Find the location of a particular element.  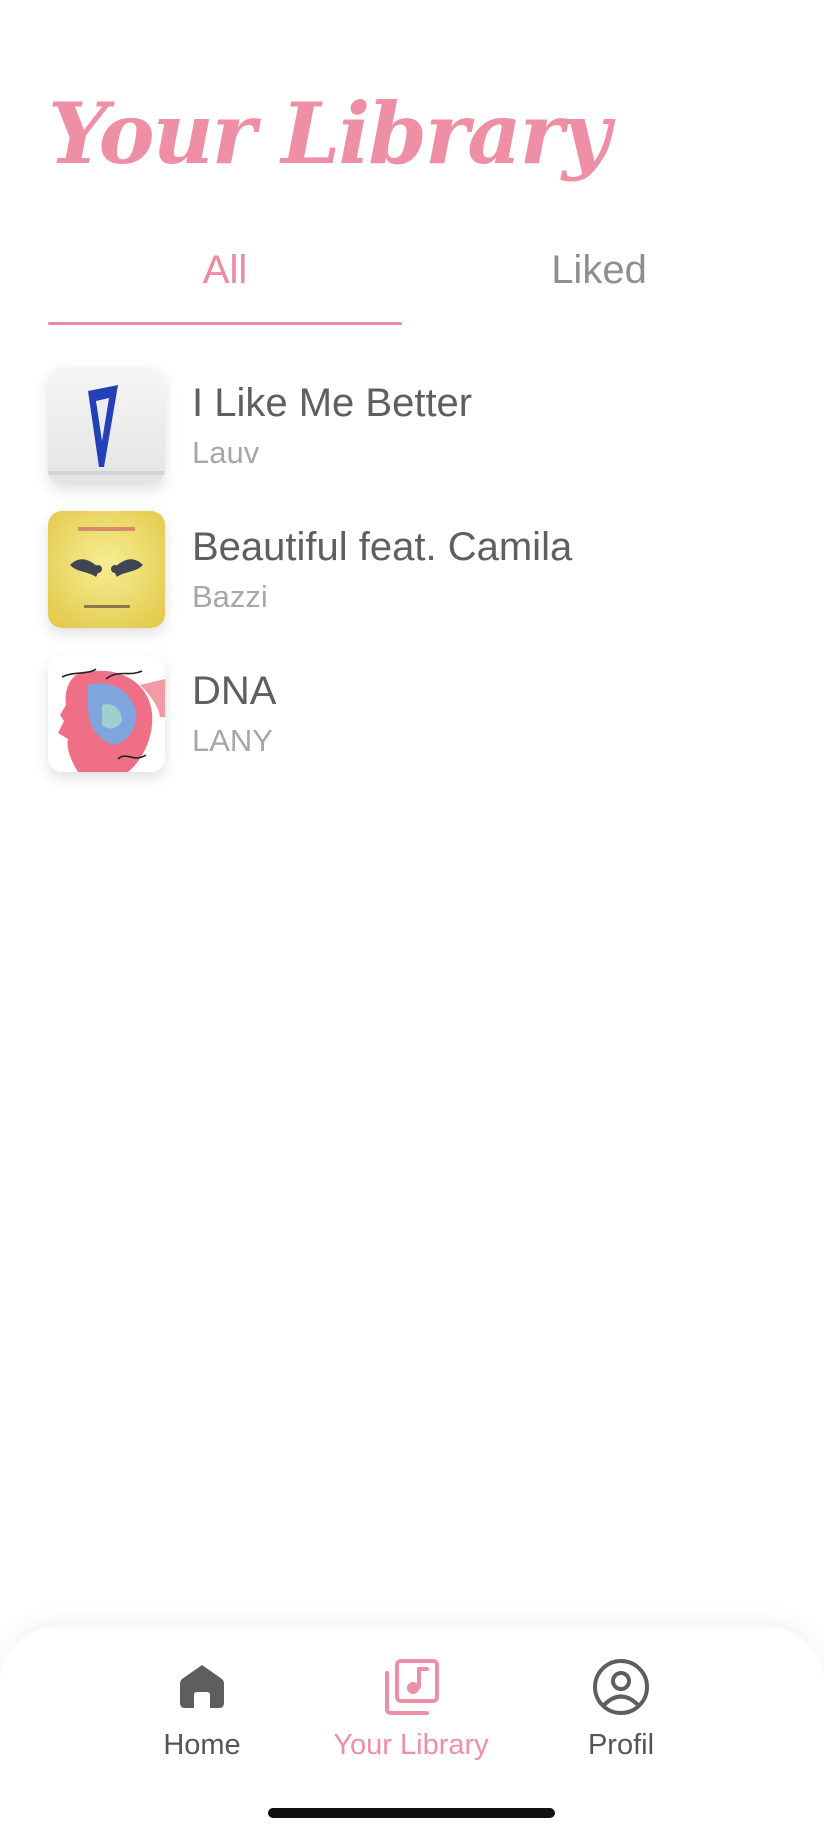

tab-all: All is located at coordinates (225, 287).